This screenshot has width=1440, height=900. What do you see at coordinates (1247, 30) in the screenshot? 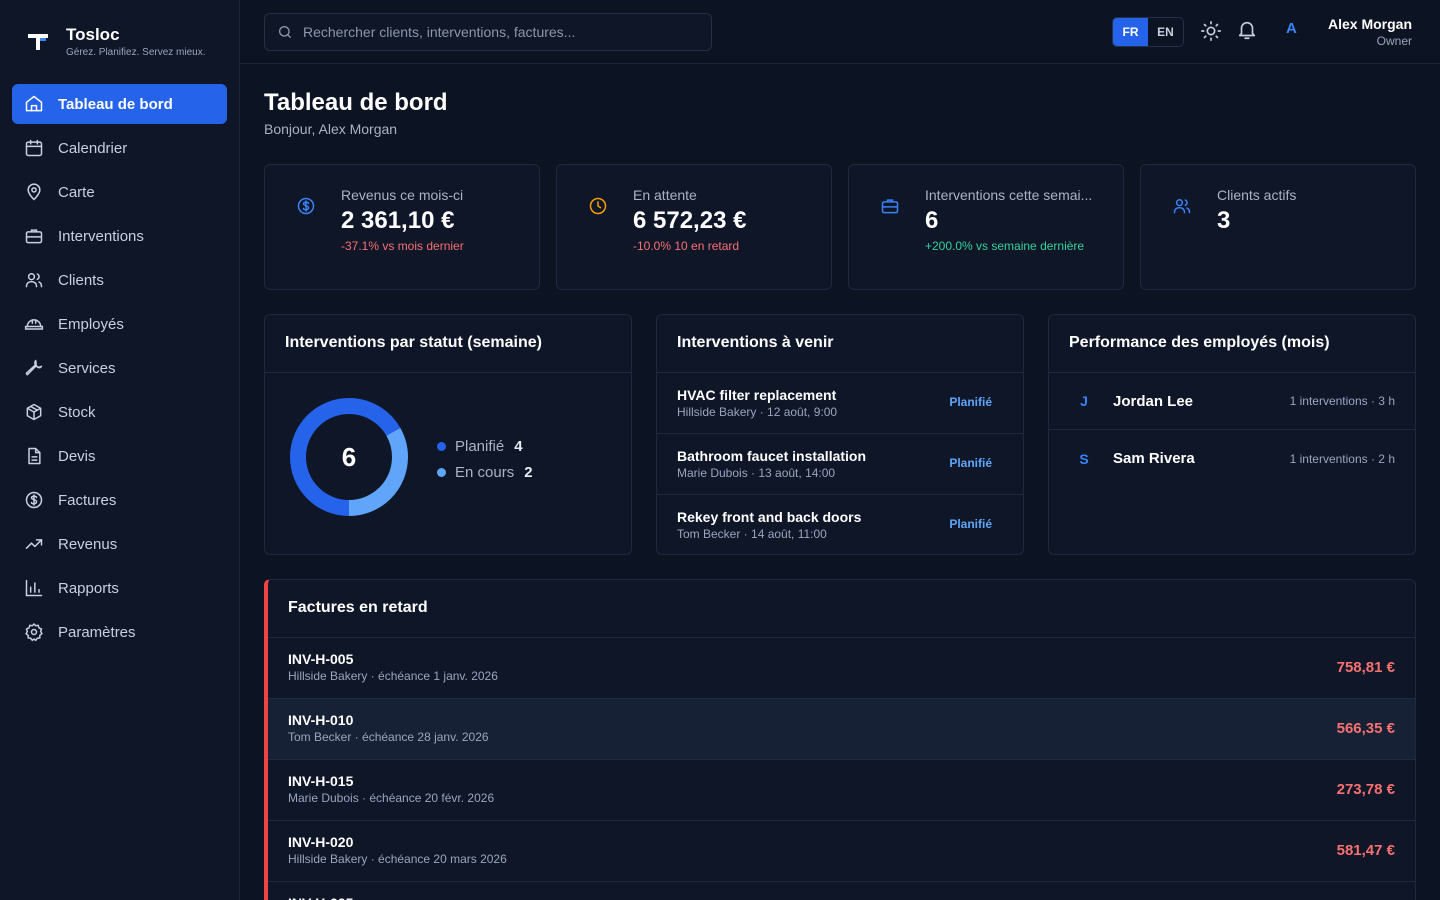
I see `bell-icon` at bounding box center [1247, 30].